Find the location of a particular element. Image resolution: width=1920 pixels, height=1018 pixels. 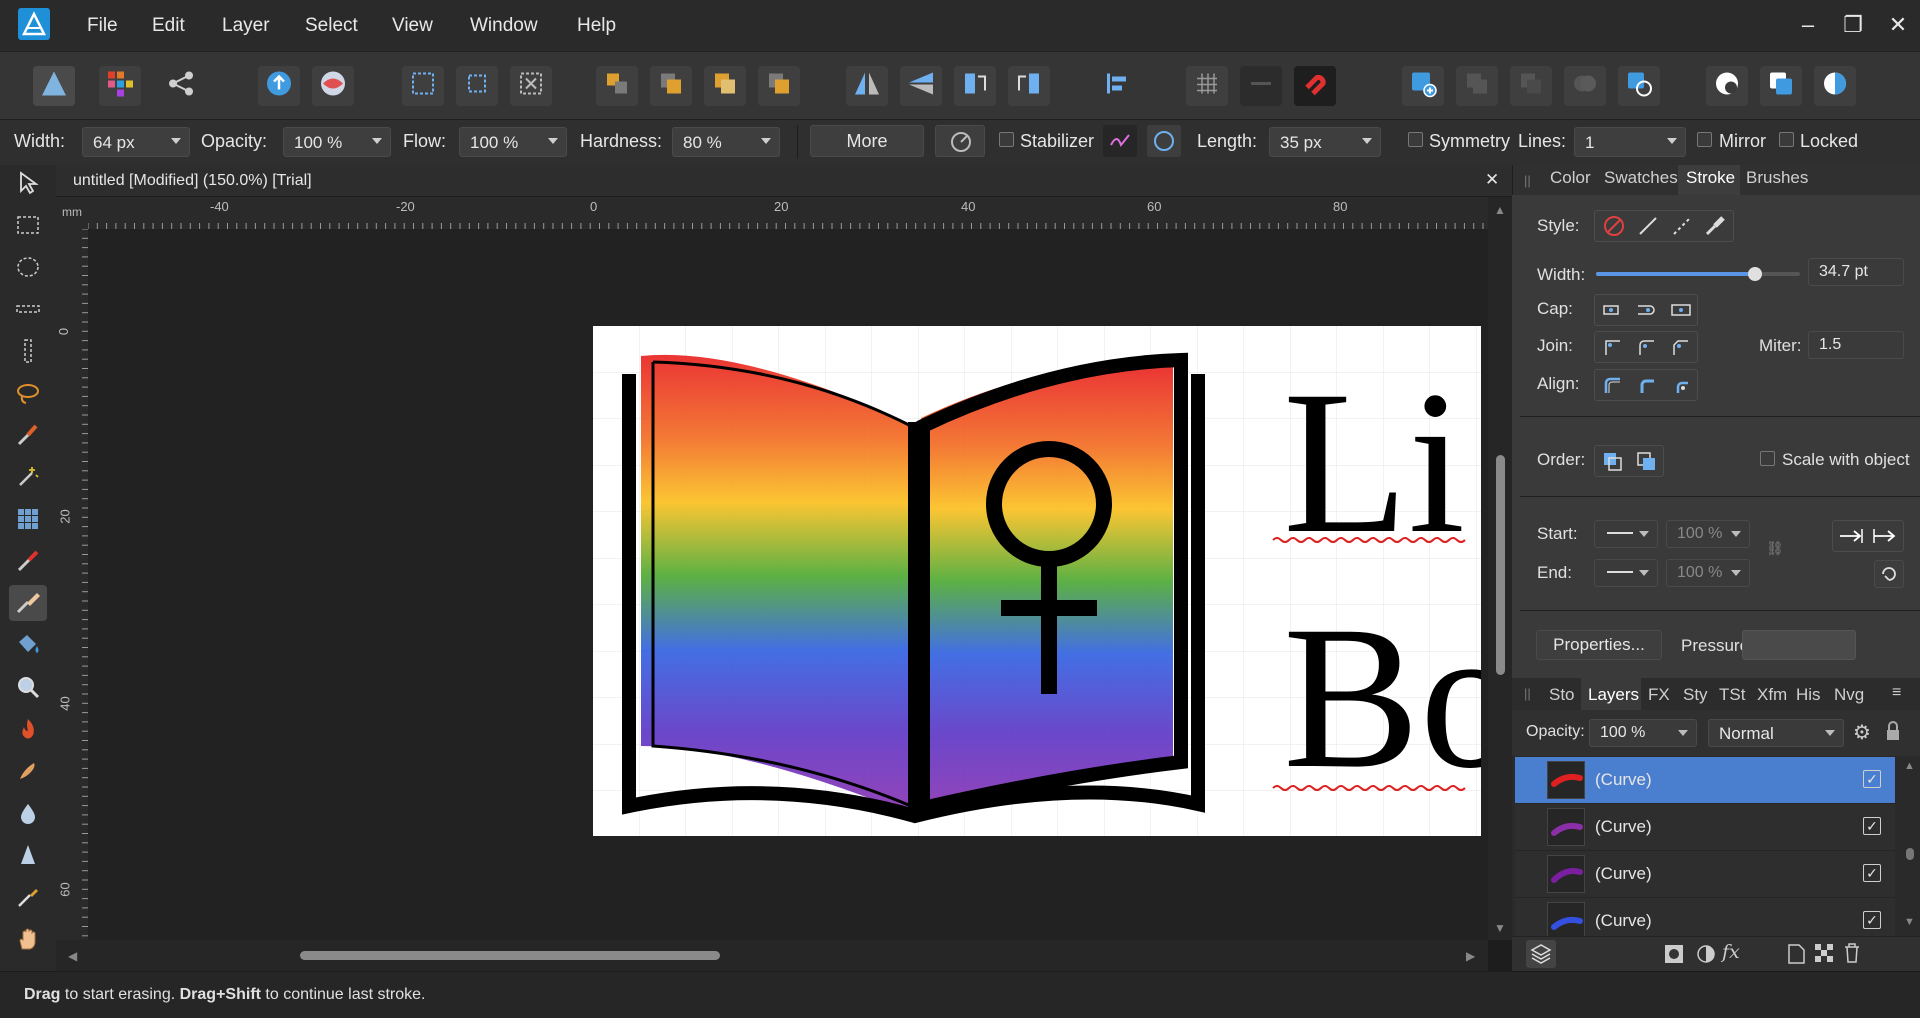

stroke-width-slider-track is located at coordinates (1698, 274).